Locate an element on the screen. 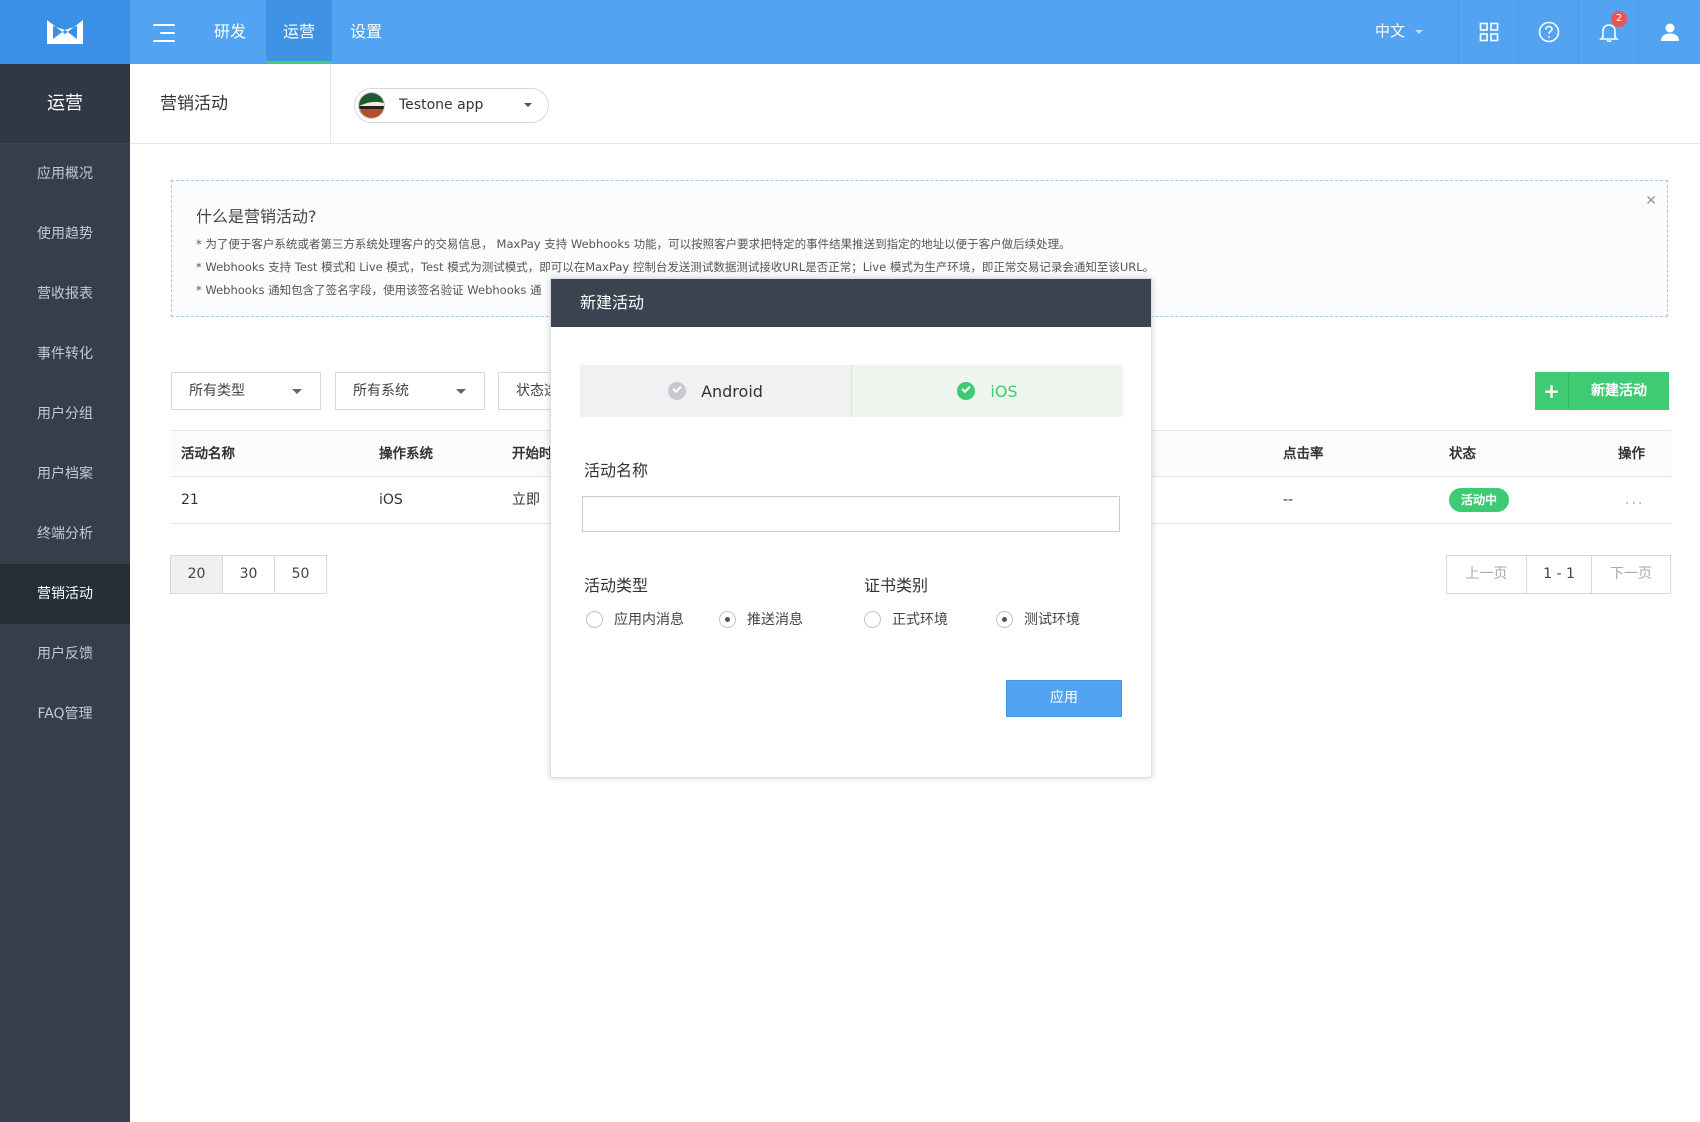  radio-push-message: 推送消息 is located at coordinates (761, 619).